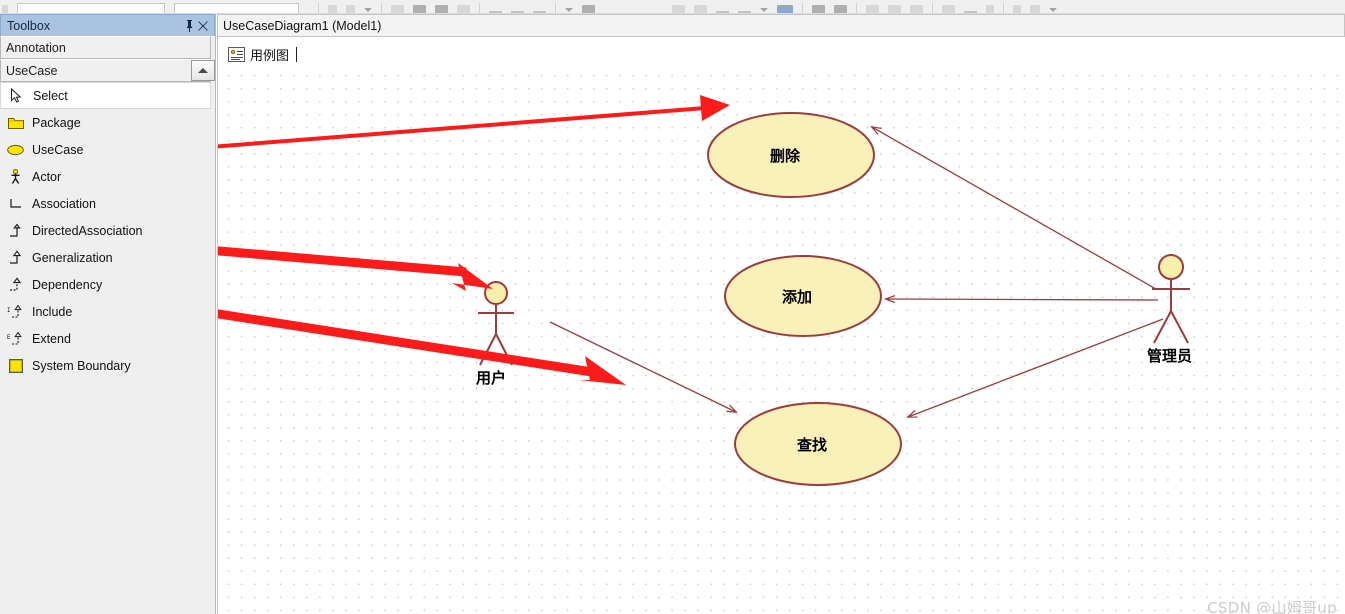  I want to click on diagram-tab-bar: 用例图, so click(781, 52).